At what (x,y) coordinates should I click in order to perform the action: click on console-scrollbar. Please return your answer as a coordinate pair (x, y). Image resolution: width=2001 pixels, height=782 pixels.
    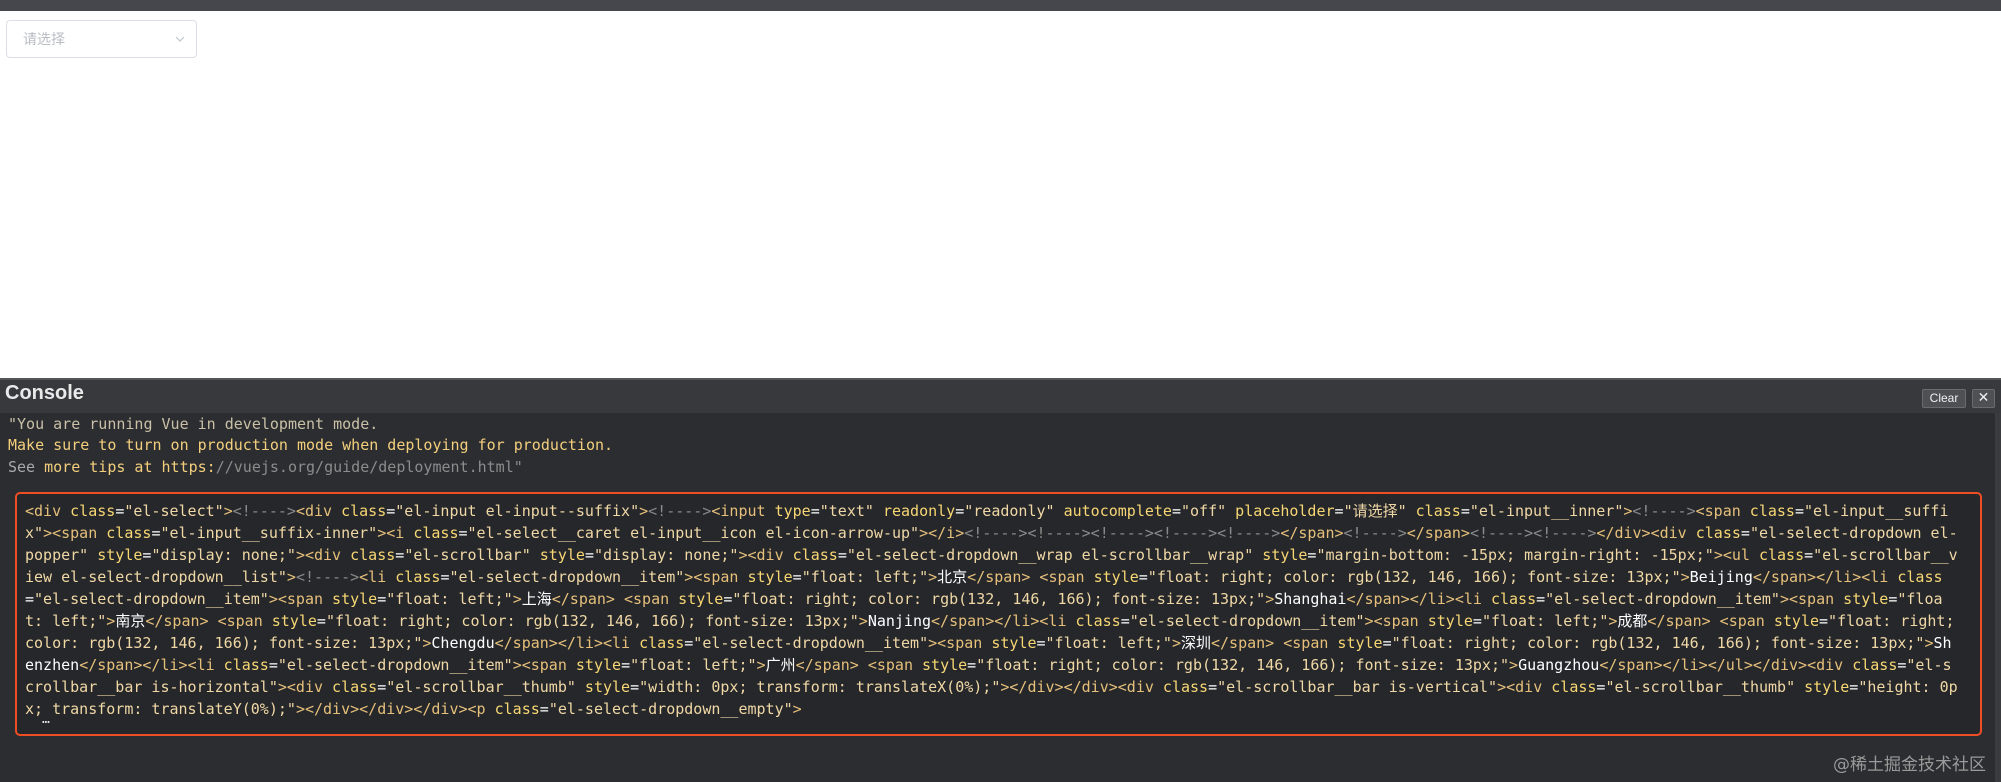
    Looking at the image, I should click on (1998, 597).